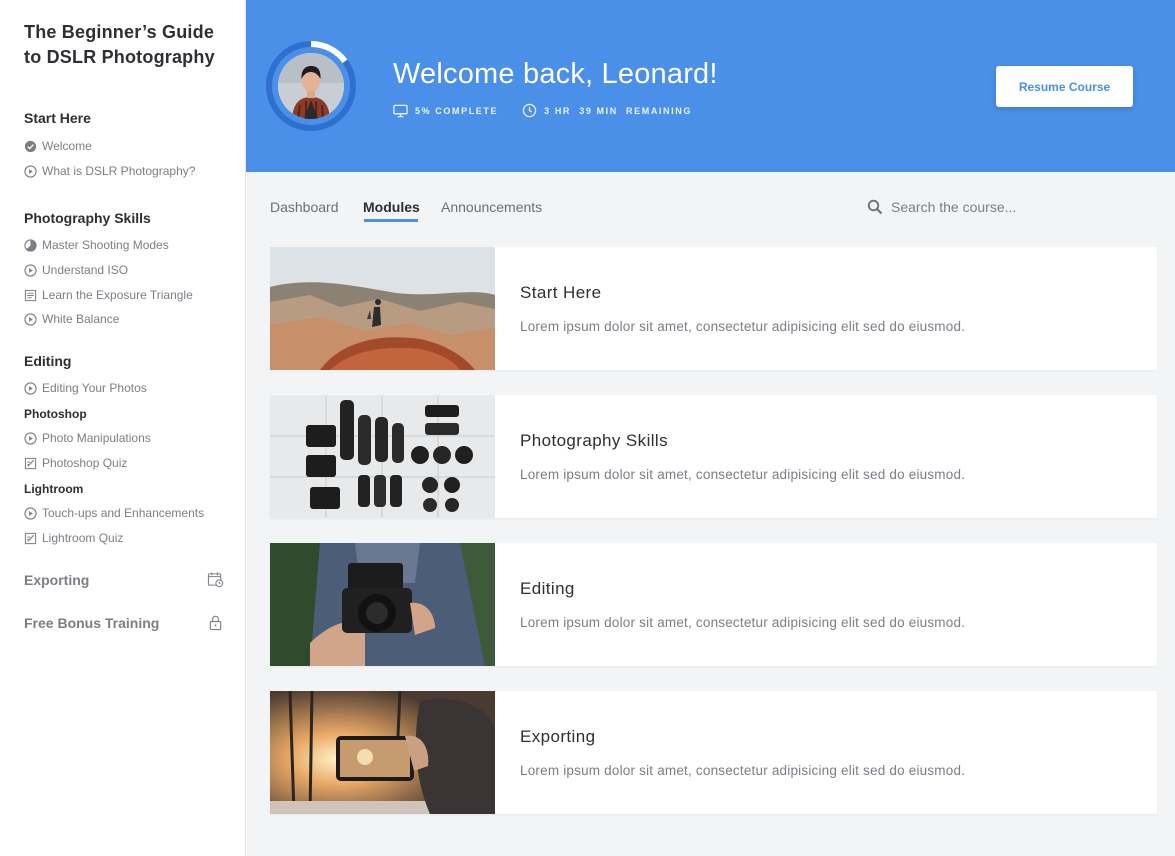 This screenshot has width=1175, height=856. Describe the element at coordinates (457, 110) in the screenshot. I see `progress-text: 5% COMPLETE` at that location.